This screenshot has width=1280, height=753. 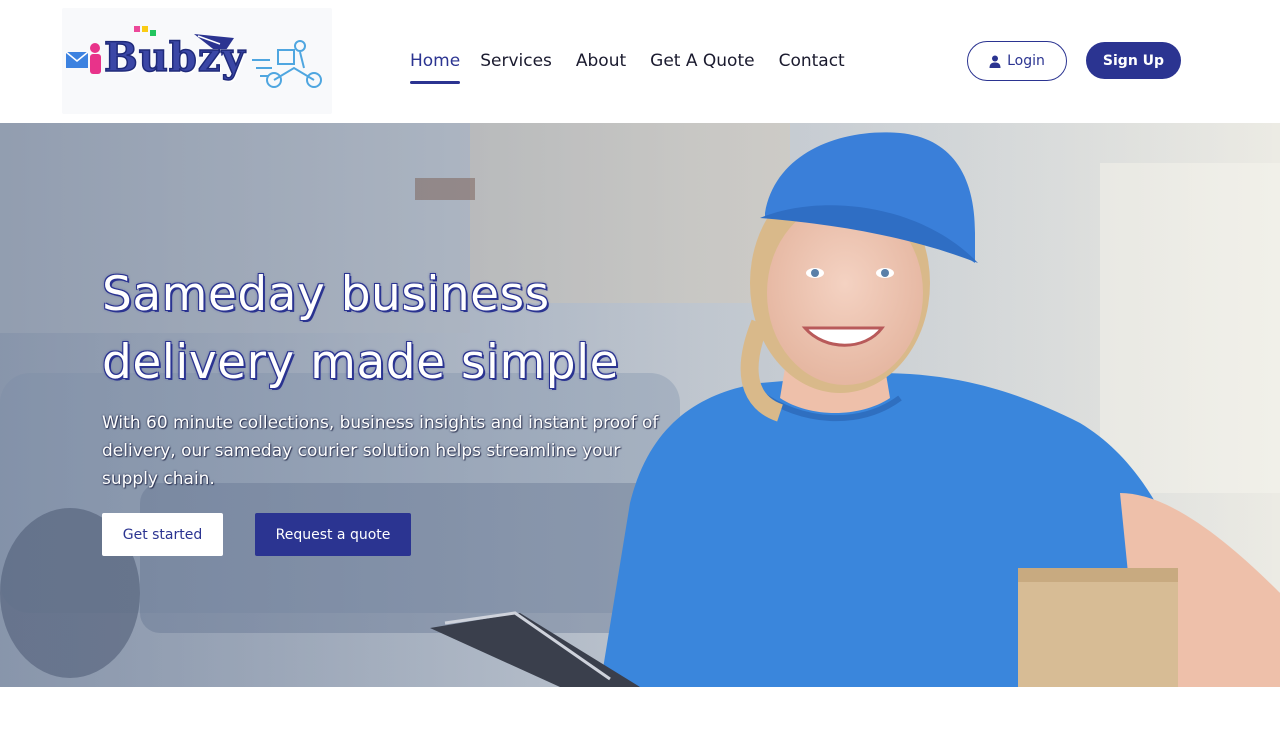 What do you see at coordinates (361, 362) in the screenshot?
I see `hero-title-line-2: delivery made simple` at bounding box center [361, 362].